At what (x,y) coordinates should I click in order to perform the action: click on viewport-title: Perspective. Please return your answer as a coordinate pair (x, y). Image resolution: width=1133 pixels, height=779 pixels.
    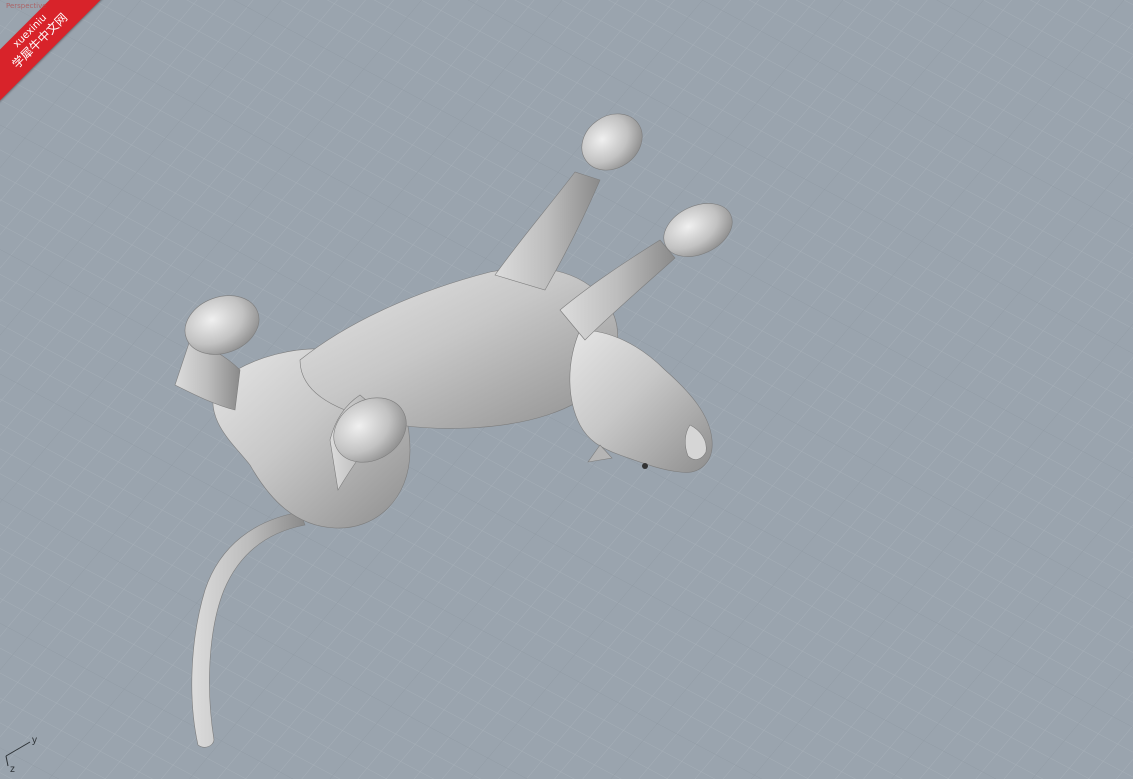
    Looking at the image, I should click on (26, 6).